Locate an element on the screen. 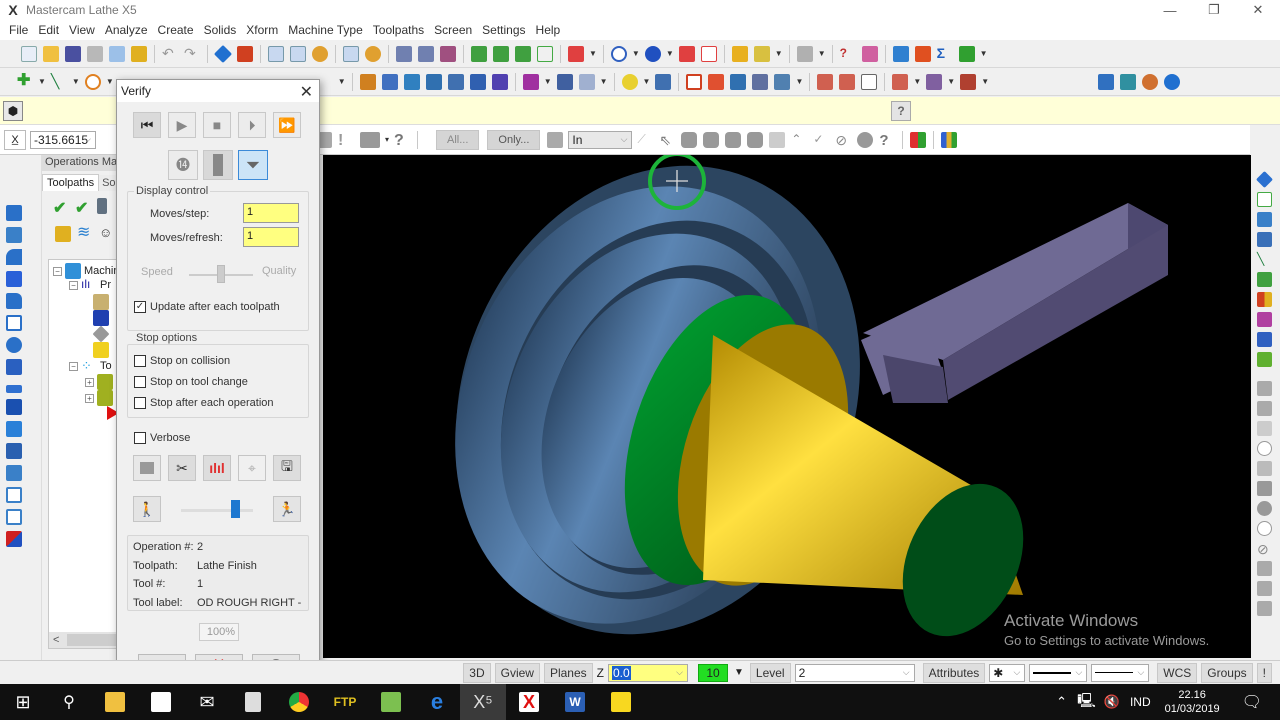  curve-icon is located at coordinates (1264, 239).